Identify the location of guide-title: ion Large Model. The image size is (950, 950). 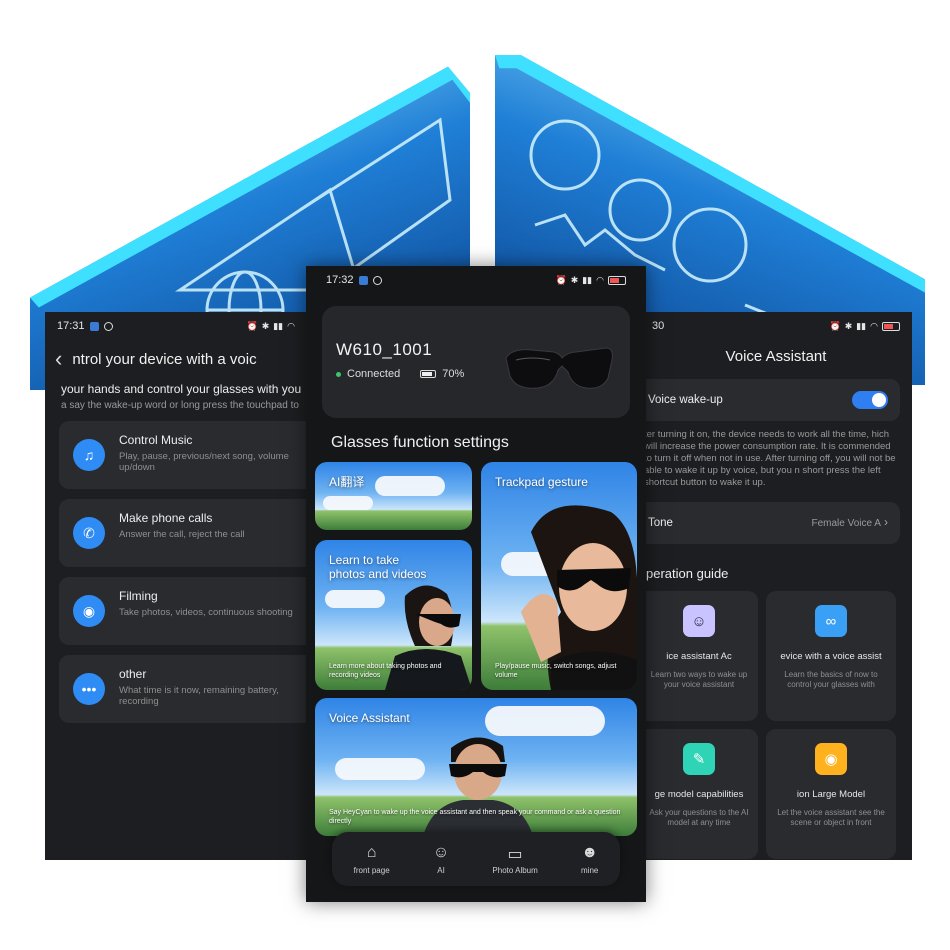
(831, 795).